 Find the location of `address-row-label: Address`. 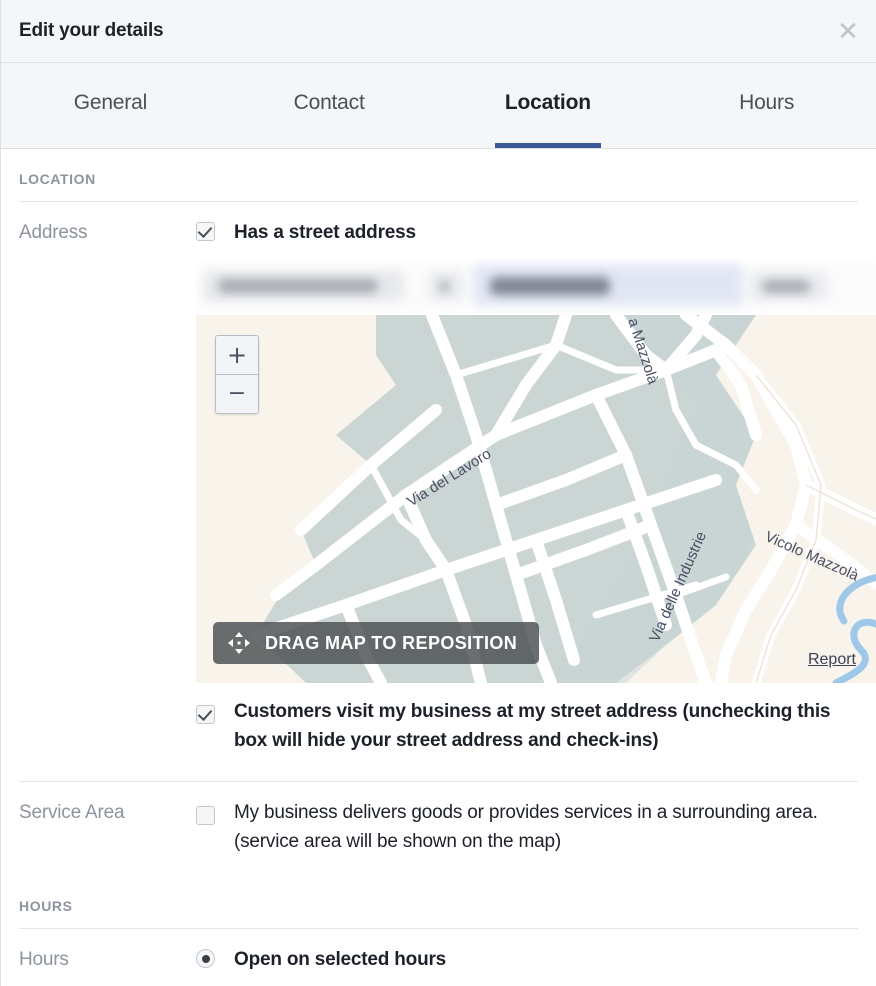

address-row-label: Address is located at coordinates (53, 232).